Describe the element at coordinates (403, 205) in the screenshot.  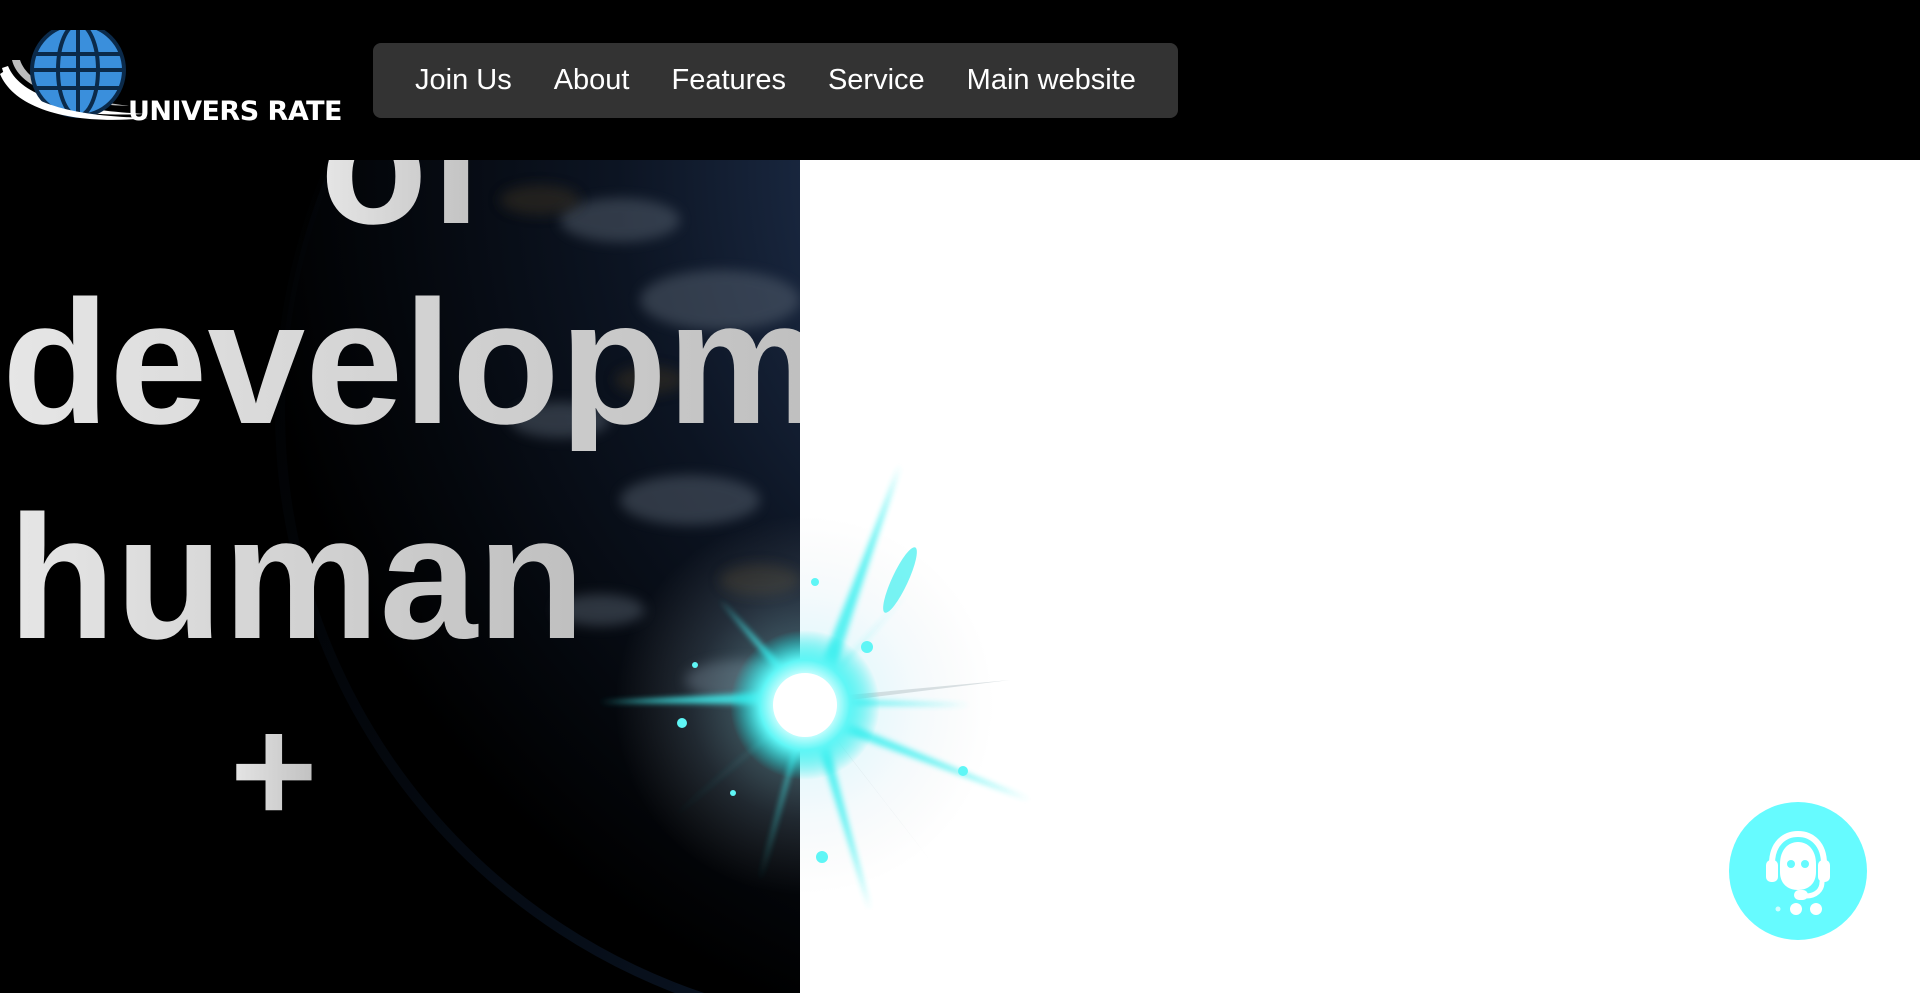
I see `hero-text-line: of` at that location.